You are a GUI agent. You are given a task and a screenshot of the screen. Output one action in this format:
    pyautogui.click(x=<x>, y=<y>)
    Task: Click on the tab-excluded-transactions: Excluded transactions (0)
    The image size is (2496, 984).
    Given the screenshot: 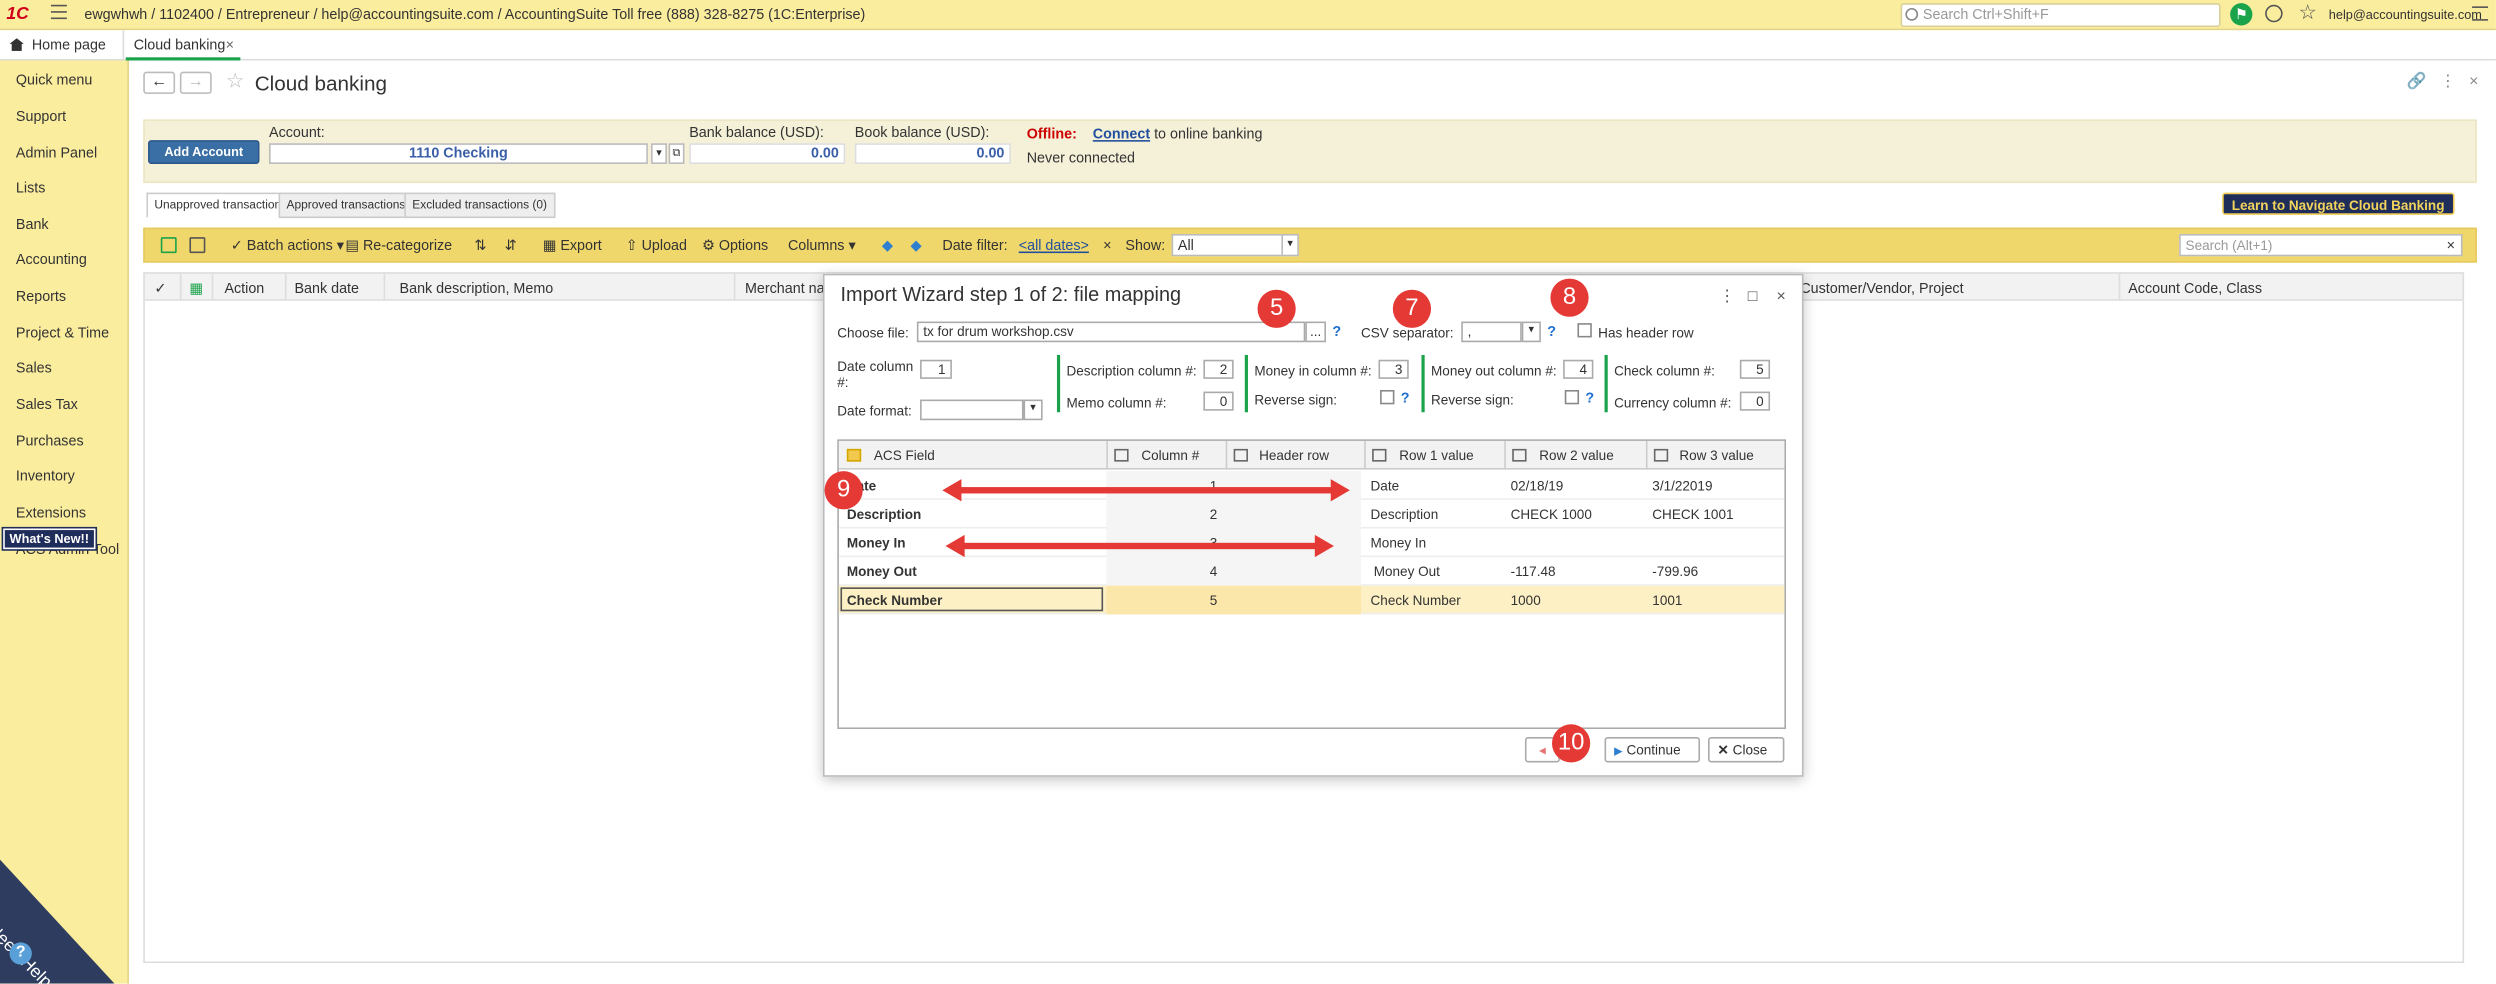 What is the action you would take?
    pyautogui.click(x=479, y=205)
    